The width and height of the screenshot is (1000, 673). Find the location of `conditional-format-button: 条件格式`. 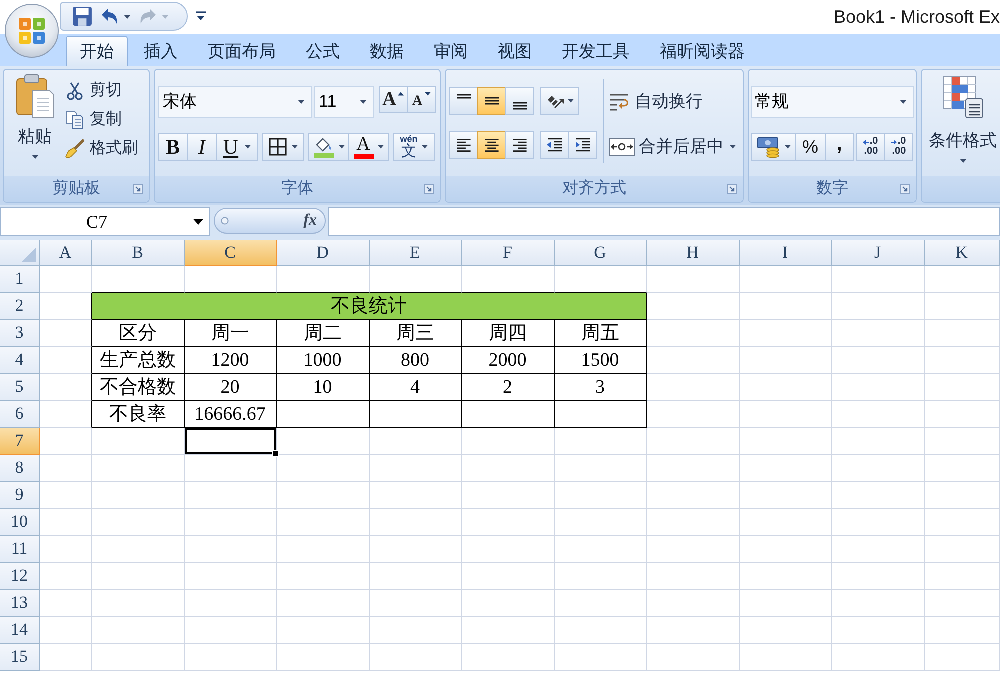

conditional-format-button: 条件格式 is located at coordinates (962, 125).